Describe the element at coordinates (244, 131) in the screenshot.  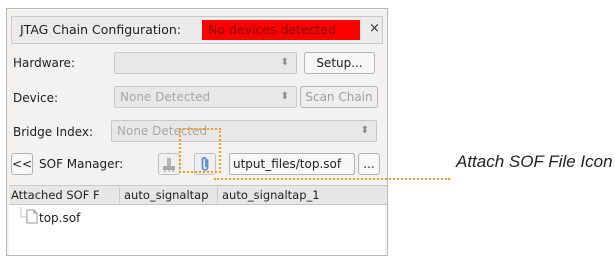
I see `bridge-index-select: None Detected ⬍` at that location.